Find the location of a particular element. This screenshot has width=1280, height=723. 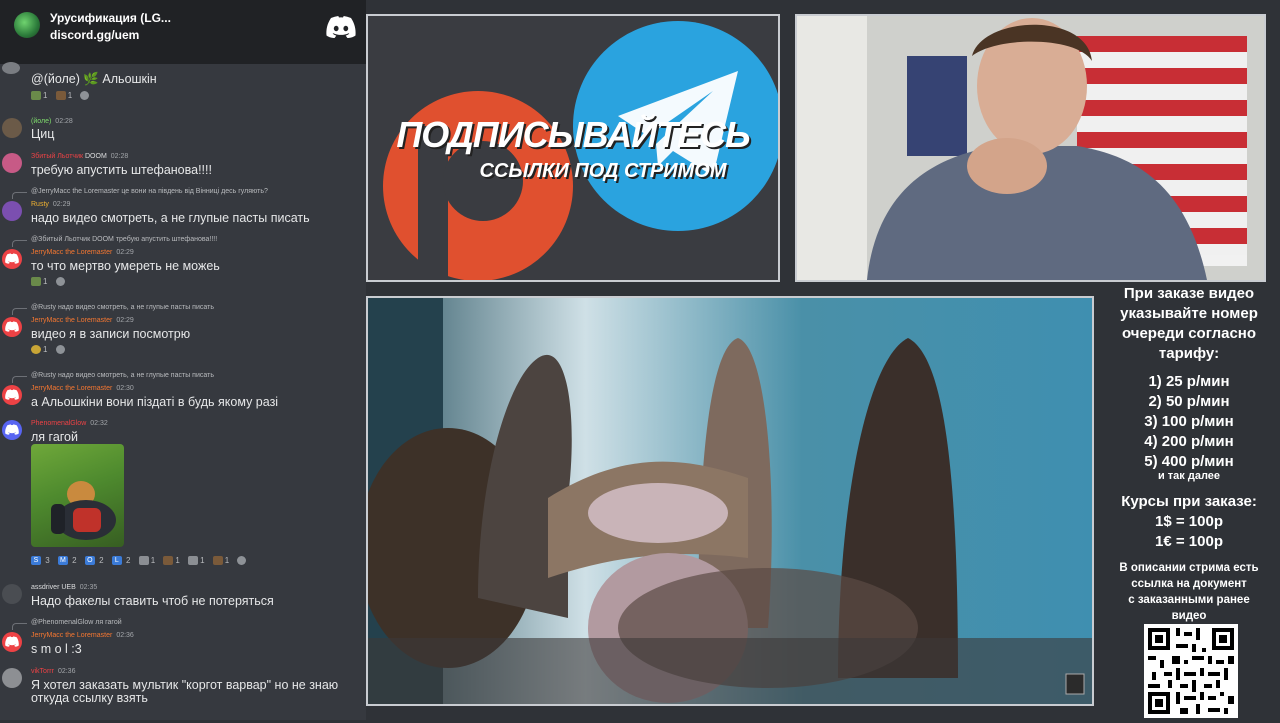

tariff-etc: и так далее is located at coordinates (1189, 476).